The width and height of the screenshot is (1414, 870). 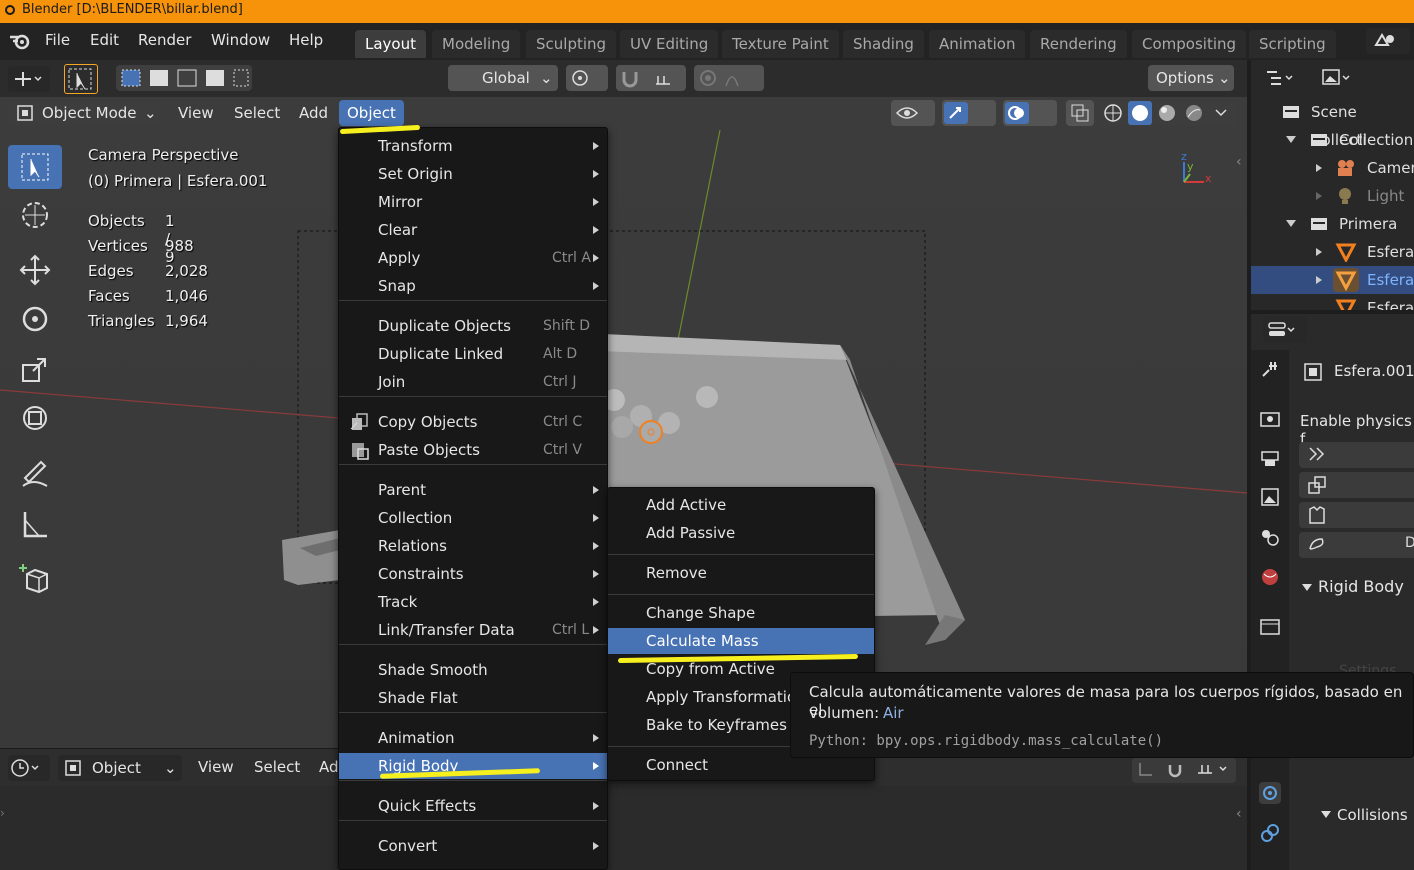 What do you see at coordinates (1356, 515) in the screenshot?
I see `physics-cloth-button` at bounding box center [1356, 515].